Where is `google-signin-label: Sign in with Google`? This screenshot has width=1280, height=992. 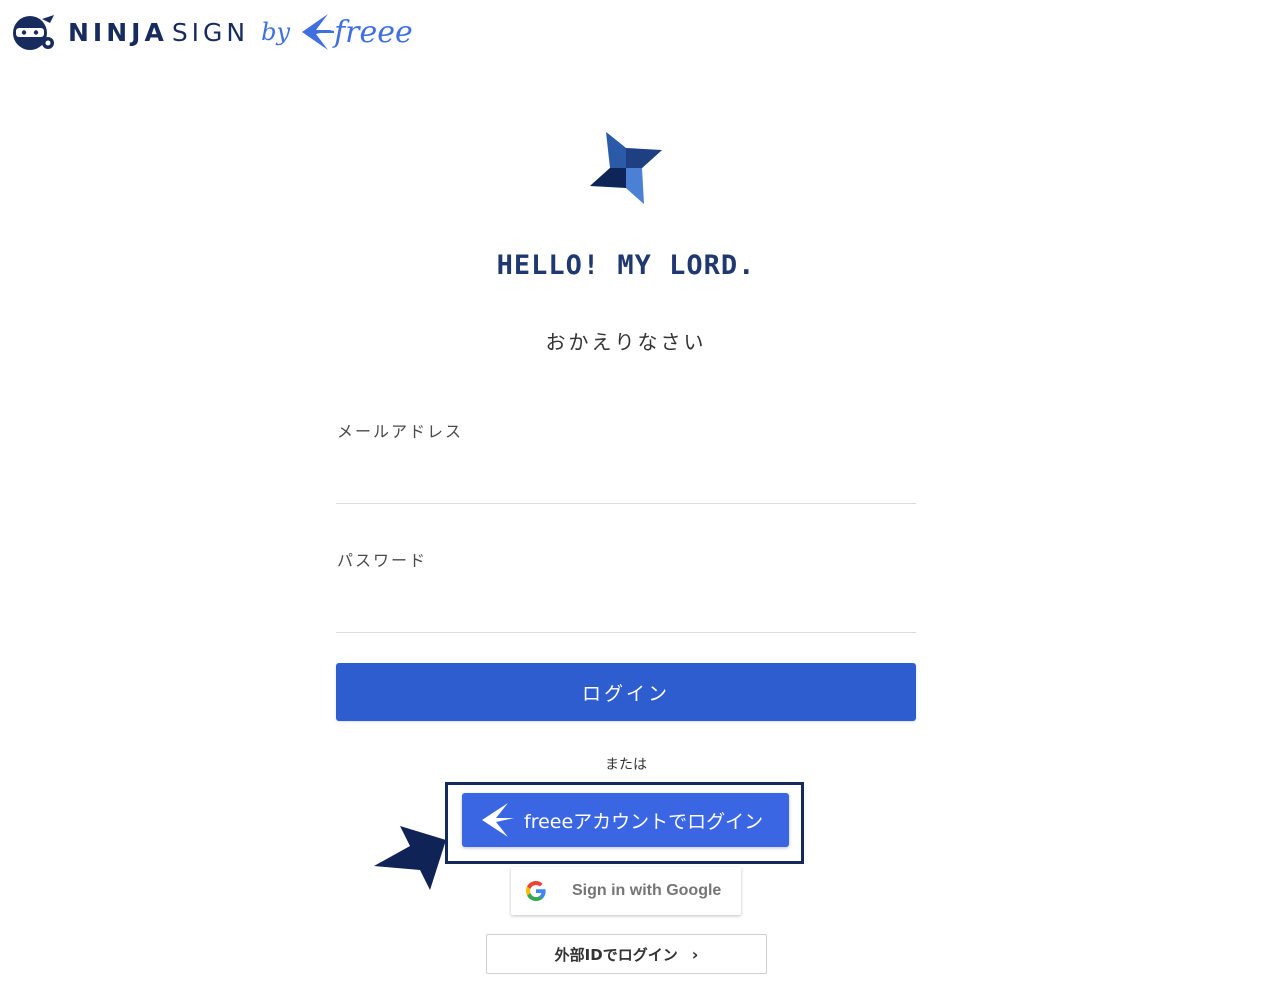 google-signin-label: Sign in with Google is located at coordinates (647, 890).